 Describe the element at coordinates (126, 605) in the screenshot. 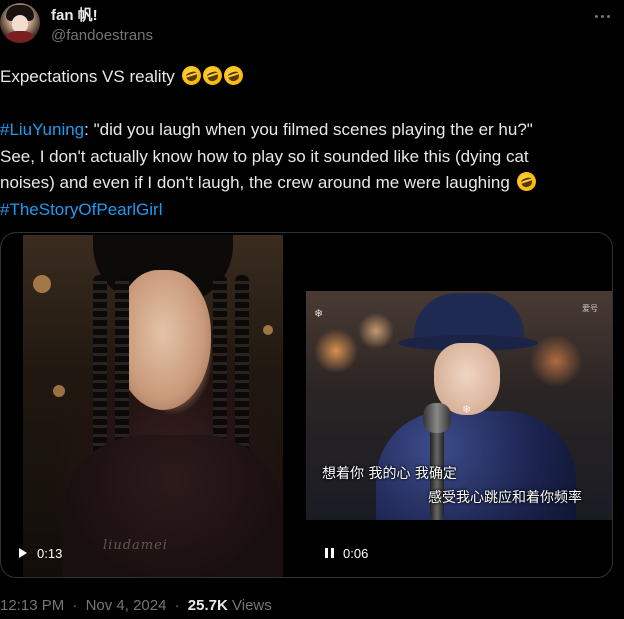

I see `tweet-date: Nov 4, 2024` at that location.